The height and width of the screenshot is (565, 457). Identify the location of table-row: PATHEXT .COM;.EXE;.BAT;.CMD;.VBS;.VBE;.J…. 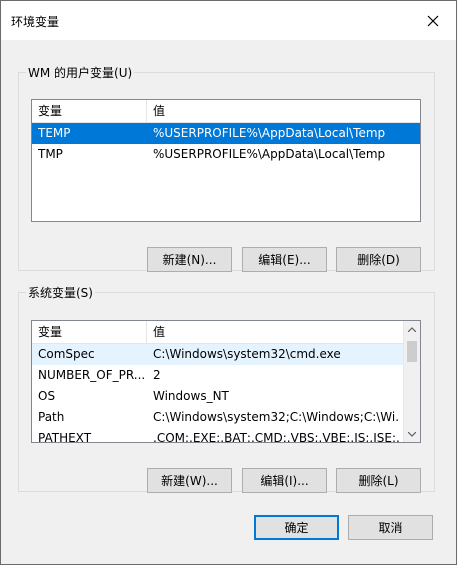
(226, 435).